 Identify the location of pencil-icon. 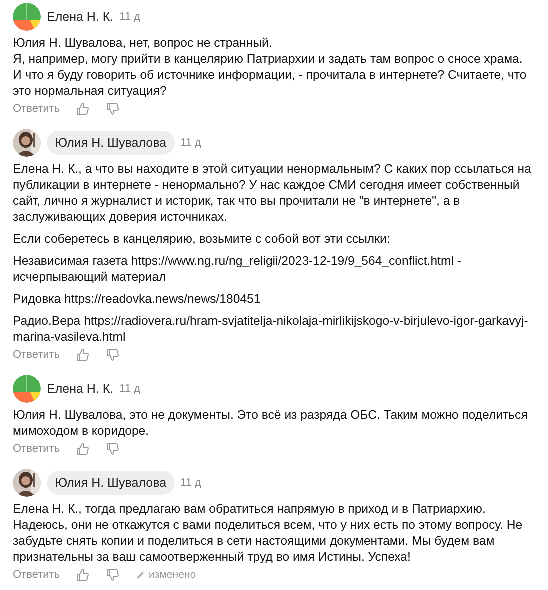
(141, 575).